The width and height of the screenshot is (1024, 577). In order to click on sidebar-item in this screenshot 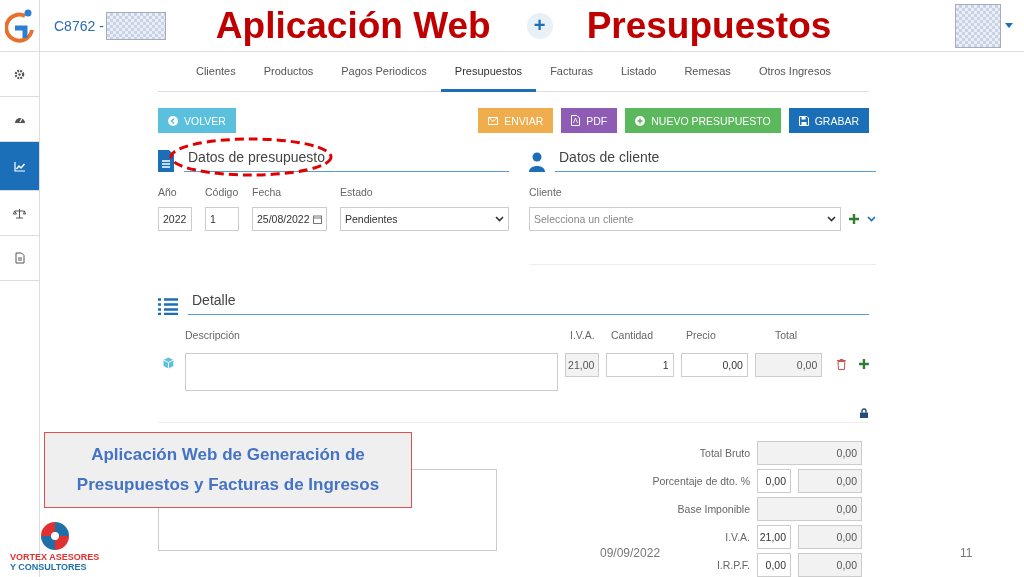, I will do `click(19, 166)`.